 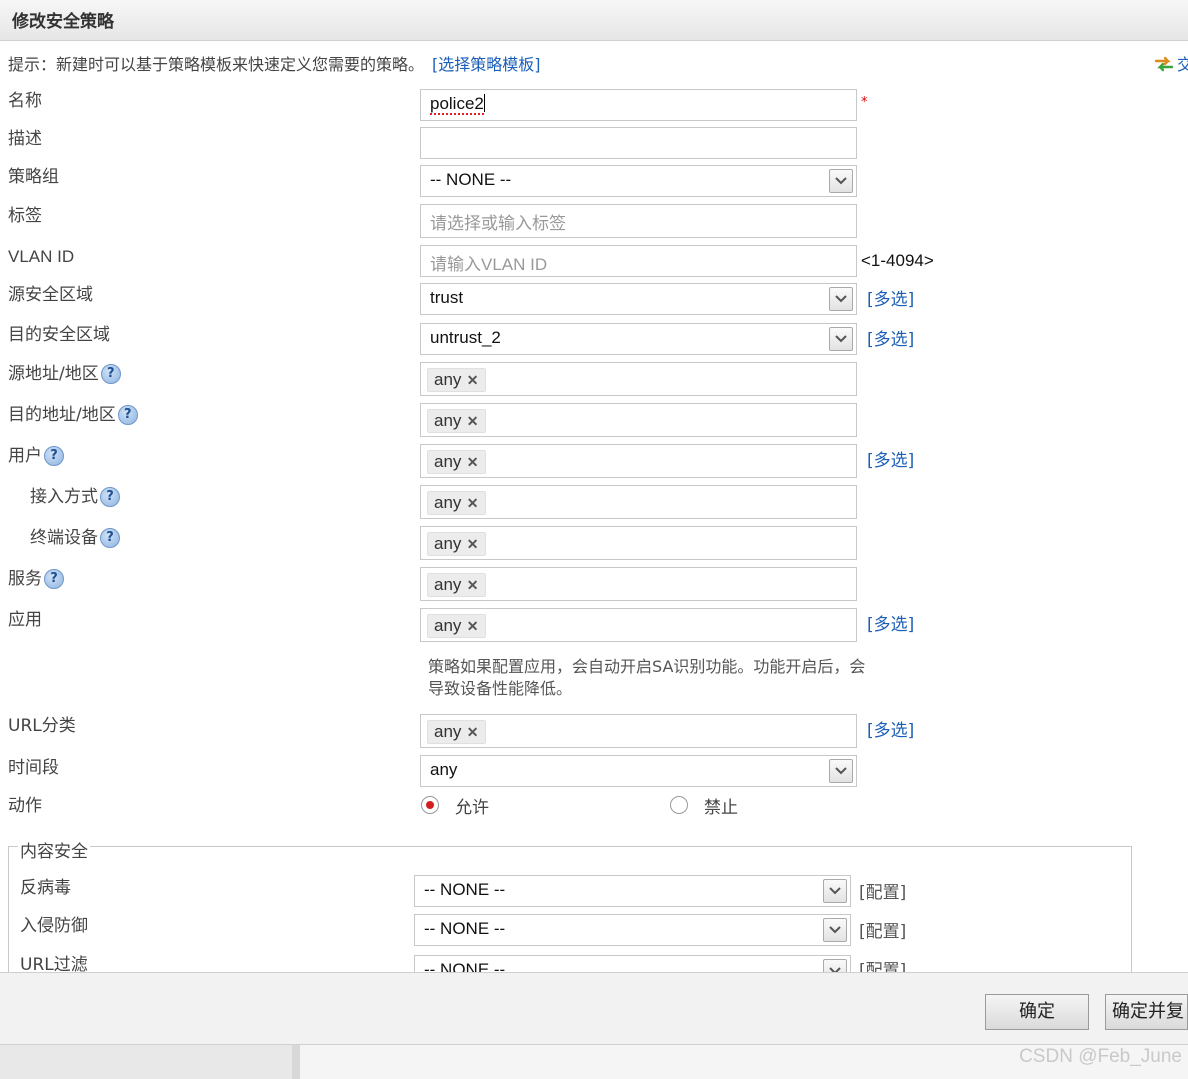 What do you see at coordinates (489, 264) in the screenshot?
I see `vlan-placeholder: 请输入VLAN ID` at bounding box center [489, 264].